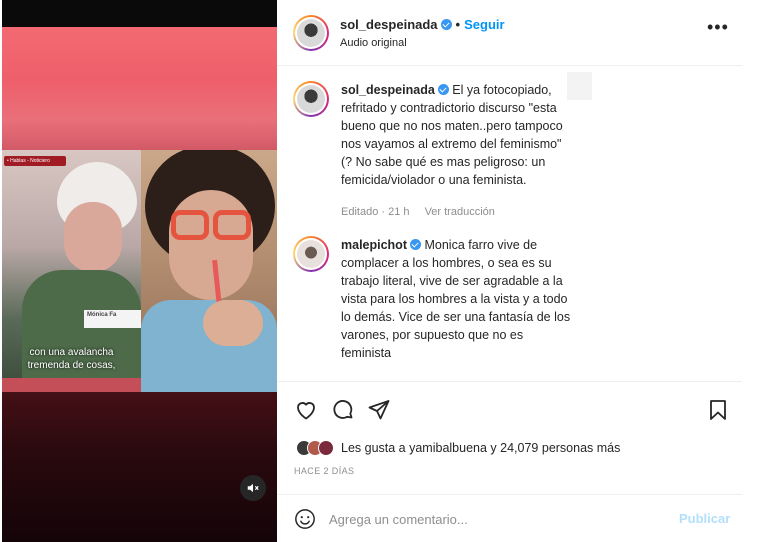  I want to click on comment-username: sol_despeinada, so click(388, 90).